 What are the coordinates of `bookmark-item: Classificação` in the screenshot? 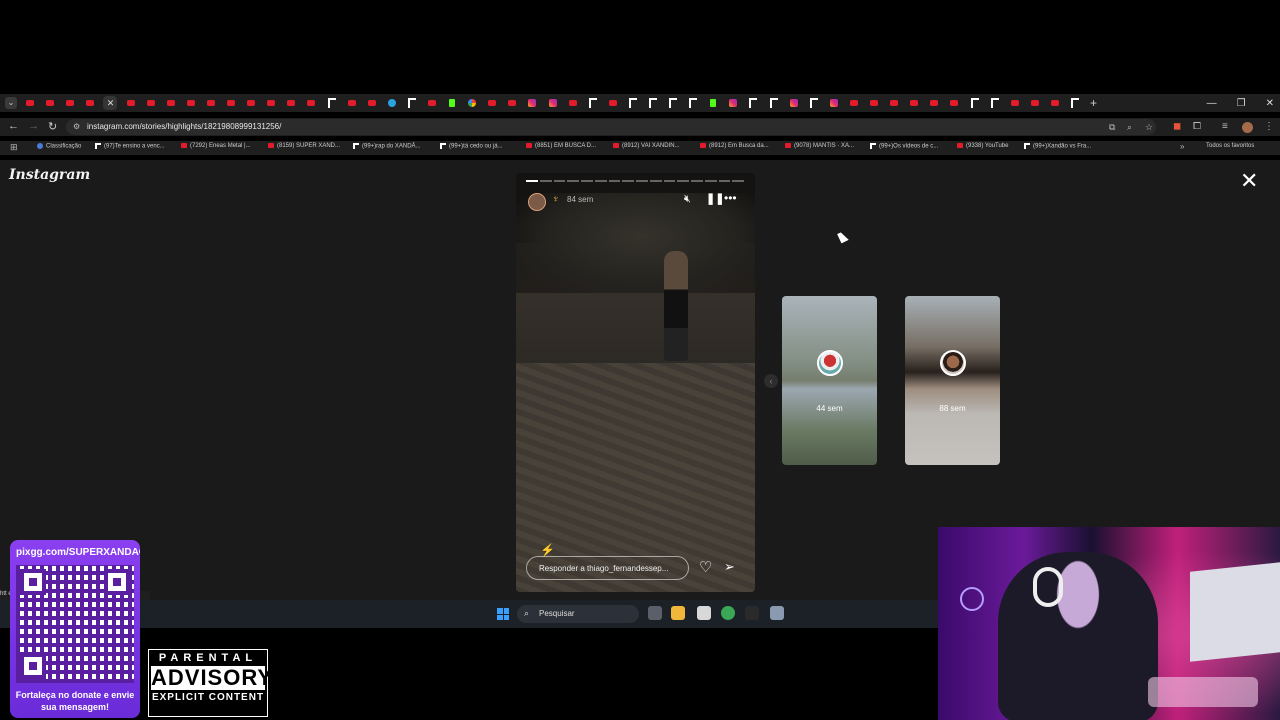 It's located at (59, 146).